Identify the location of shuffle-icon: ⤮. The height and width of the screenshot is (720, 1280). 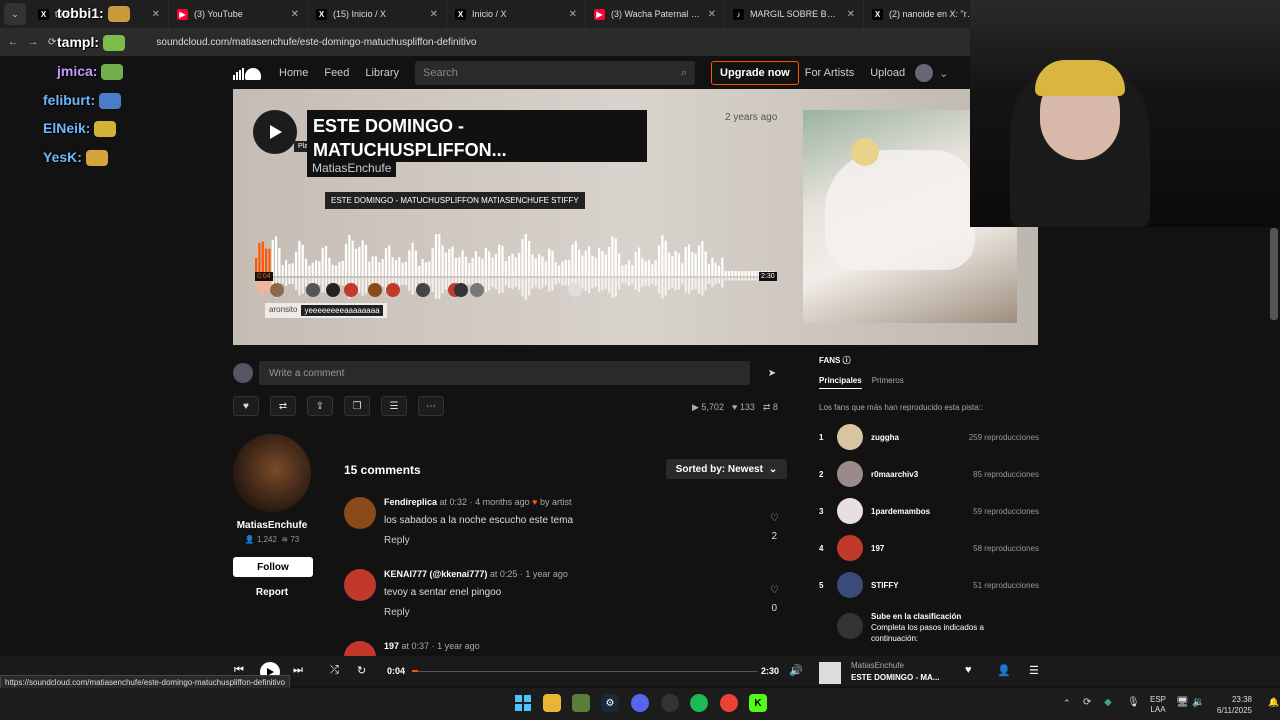
(334, 670).